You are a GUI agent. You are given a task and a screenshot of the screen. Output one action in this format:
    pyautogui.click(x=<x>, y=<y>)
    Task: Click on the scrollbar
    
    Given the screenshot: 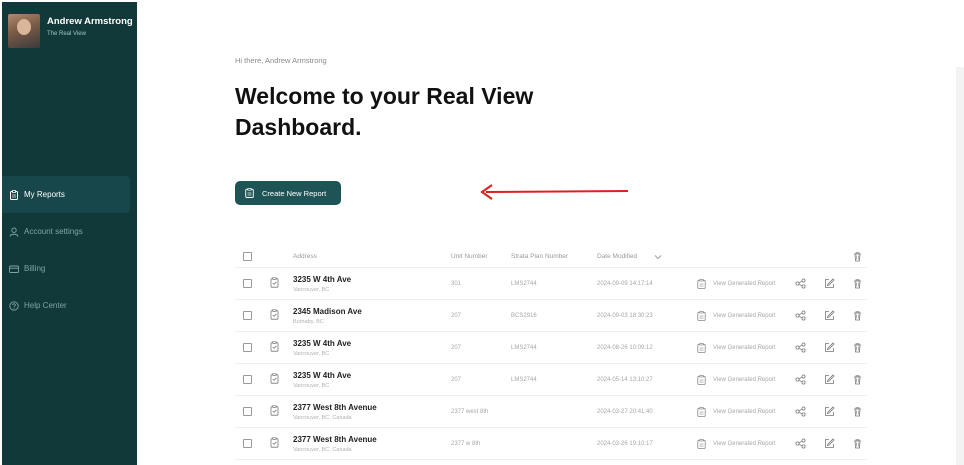 What is the action you would take?
    pyautogui.click(x=960, y=266)
    